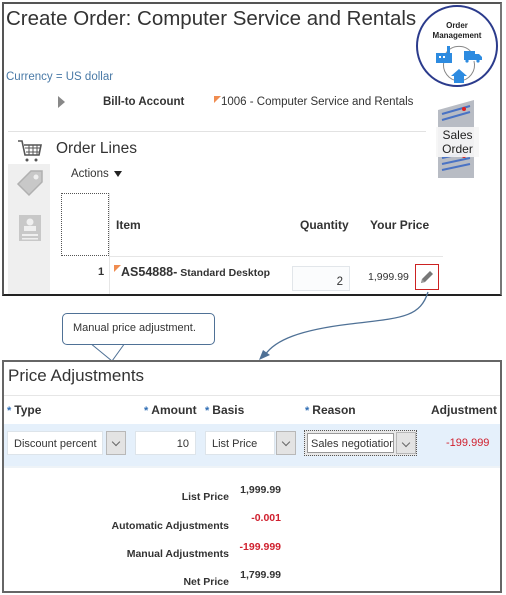  Describe the element at coordinates (149, 272) in the screenshot. I see `item-code: AS54888-` at that location.